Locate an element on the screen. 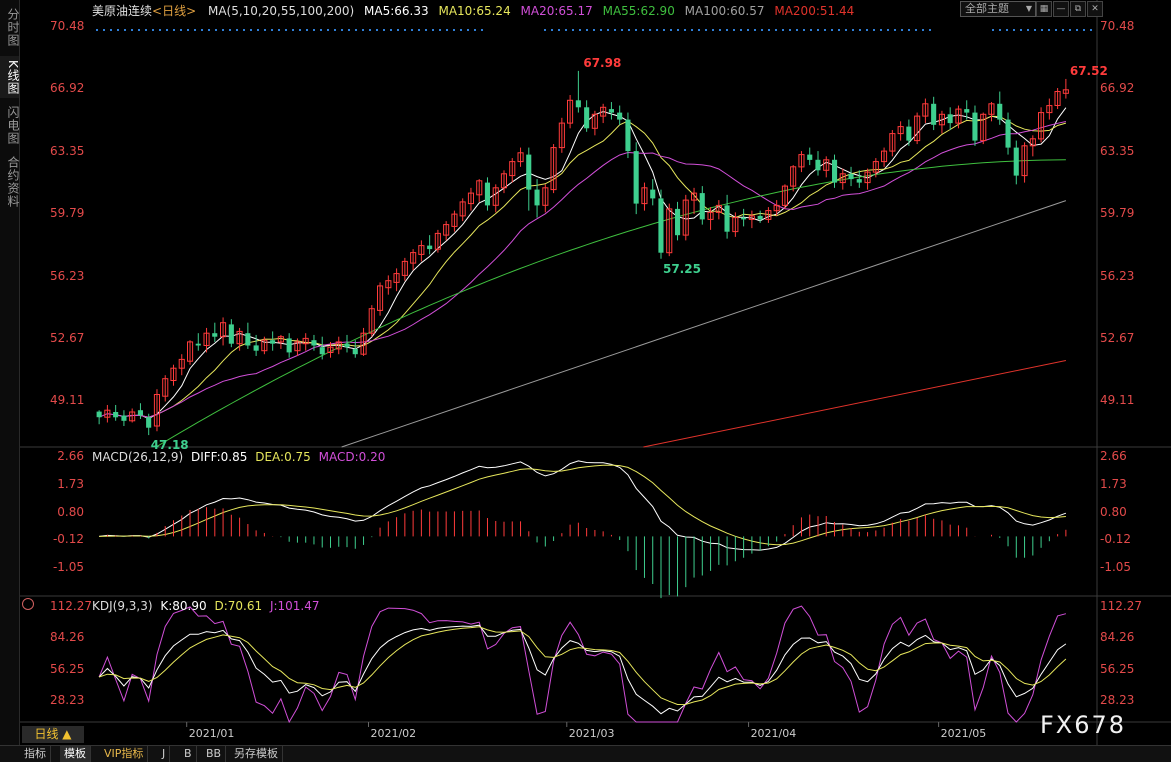  price-axis-label: 59.79 is located at coordinates (67, 213).